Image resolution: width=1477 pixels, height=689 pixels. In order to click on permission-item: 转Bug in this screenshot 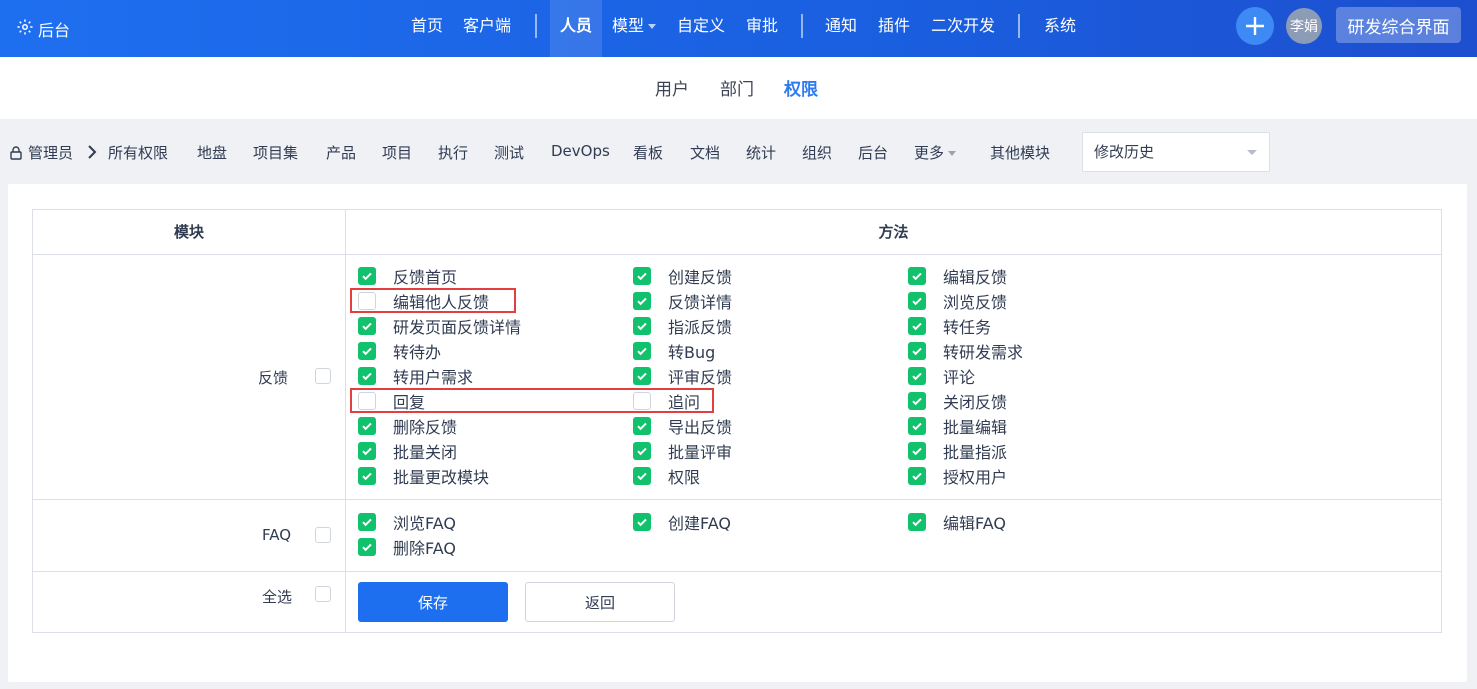, I will do `click(674, 351)`.